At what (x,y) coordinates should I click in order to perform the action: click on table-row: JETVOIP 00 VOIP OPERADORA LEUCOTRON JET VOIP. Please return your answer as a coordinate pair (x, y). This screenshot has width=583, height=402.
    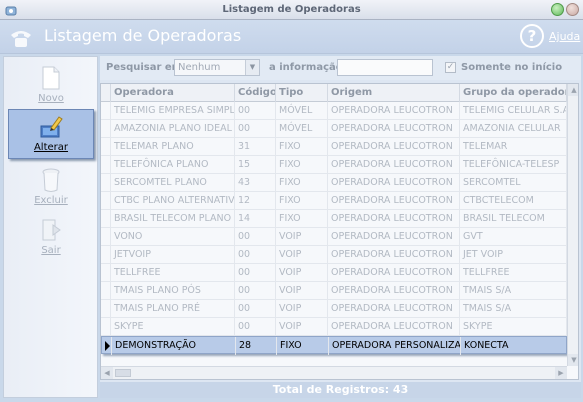
    Looking at the image, I should click on (334, 255).